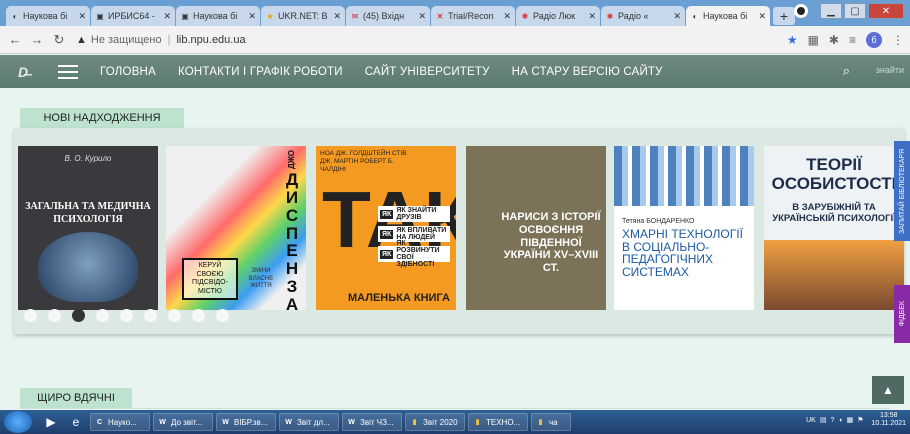 The height and width of the screenshot is (434, 910). Describe the element at coordinates (68, 71) in the screenshot. I see `hamburger-menu-icon` at that location.